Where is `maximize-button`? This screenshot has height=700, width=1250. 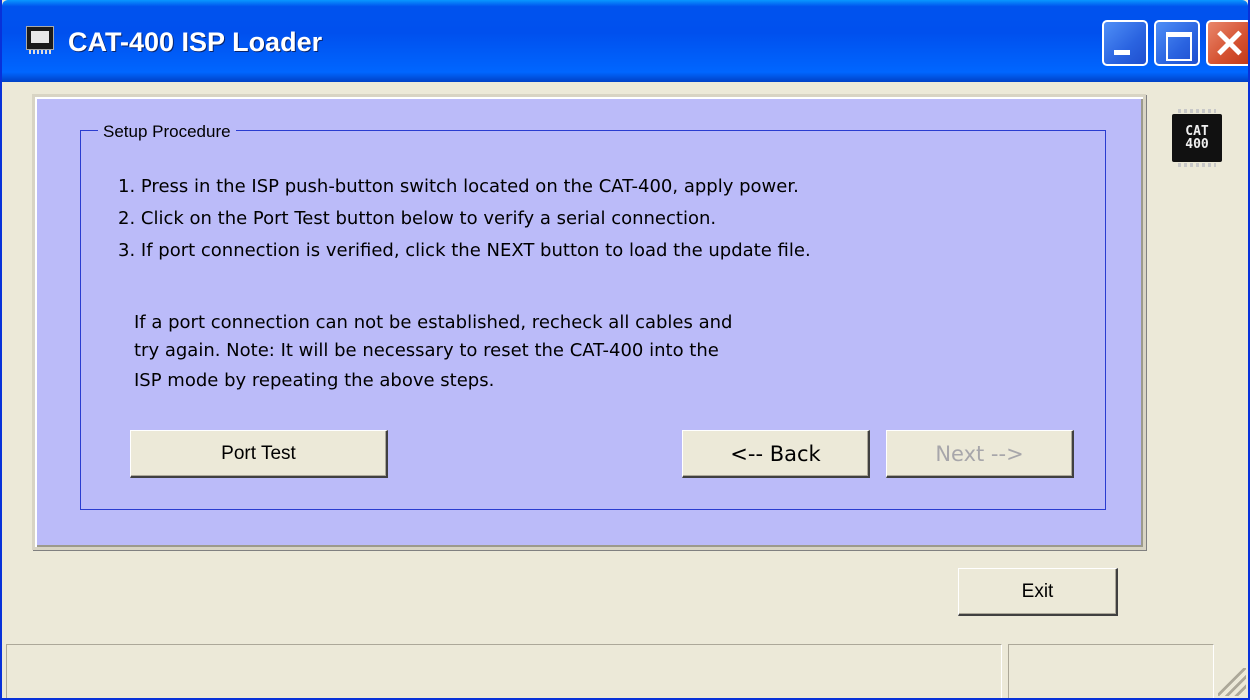 maximize-button is located at coordinates (1177, 43).